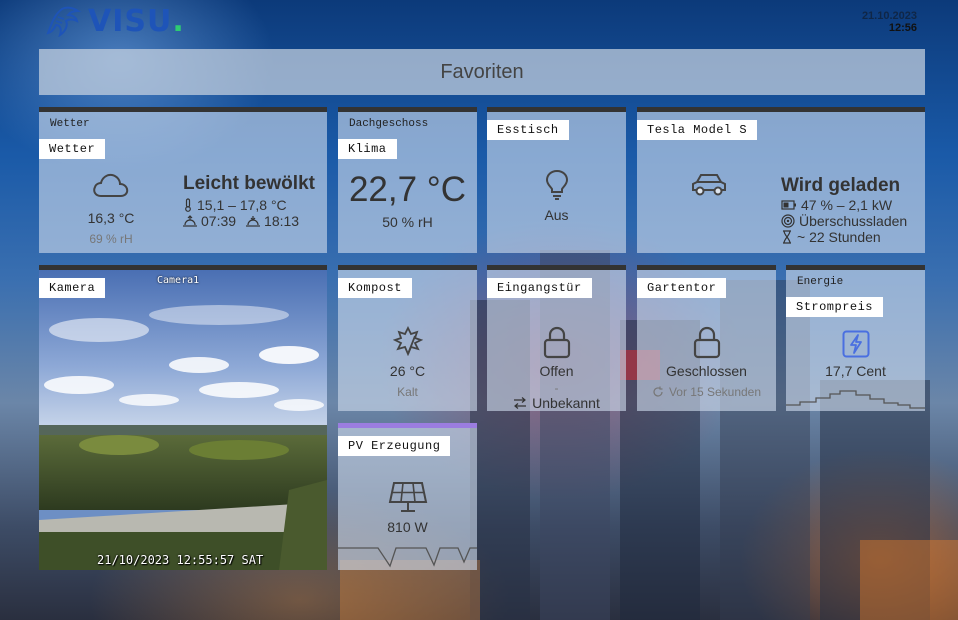 This screenshot has width=958, height=620. I want to click on favorites-title: Favoriten, so click(482, 71).